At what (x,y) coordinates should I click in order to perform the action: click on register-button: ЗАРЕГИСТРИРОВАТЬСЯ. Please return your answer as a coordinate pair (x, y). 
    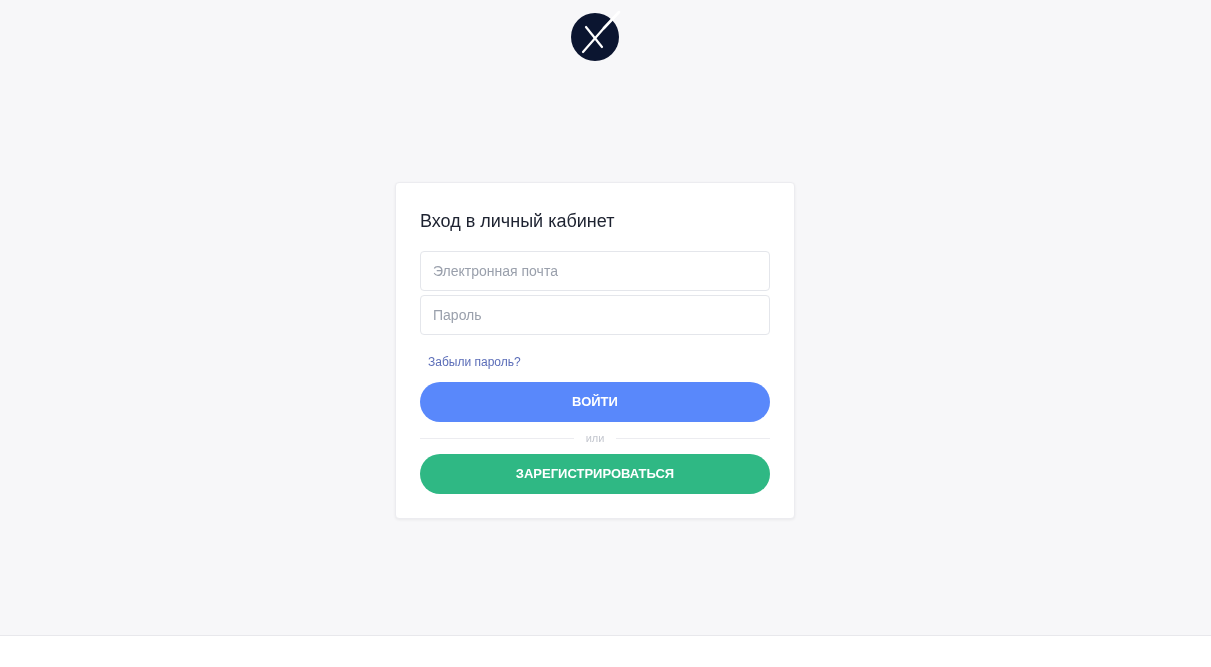
    Looking at the image, I should click on (595, 474).